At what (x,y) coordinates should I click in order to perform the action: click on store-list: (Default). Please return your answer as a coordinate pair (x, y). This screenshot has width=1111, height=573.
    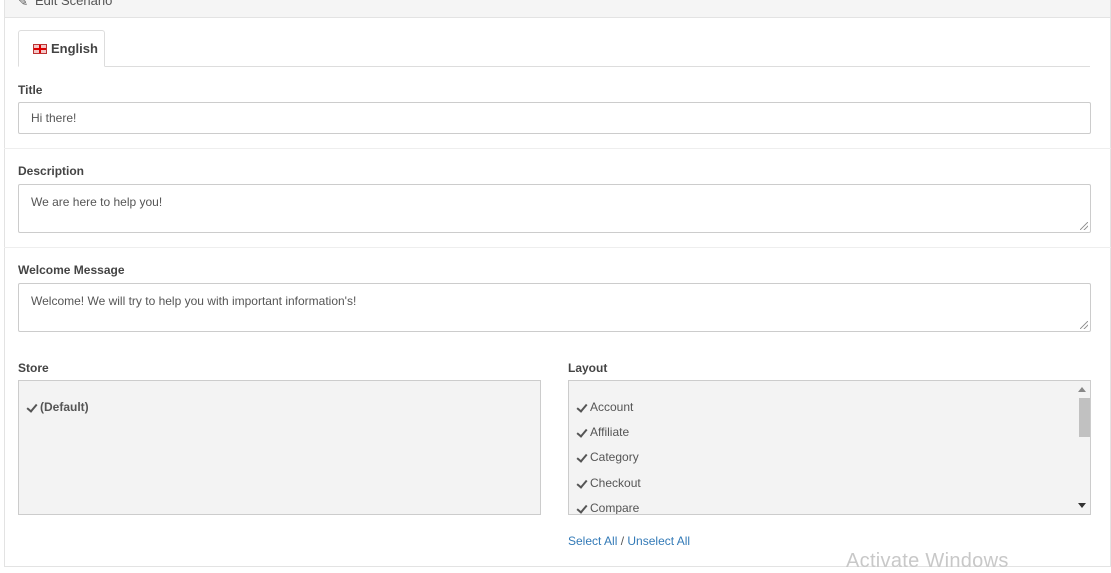
    Looking at the image, I should click on (279, 447).